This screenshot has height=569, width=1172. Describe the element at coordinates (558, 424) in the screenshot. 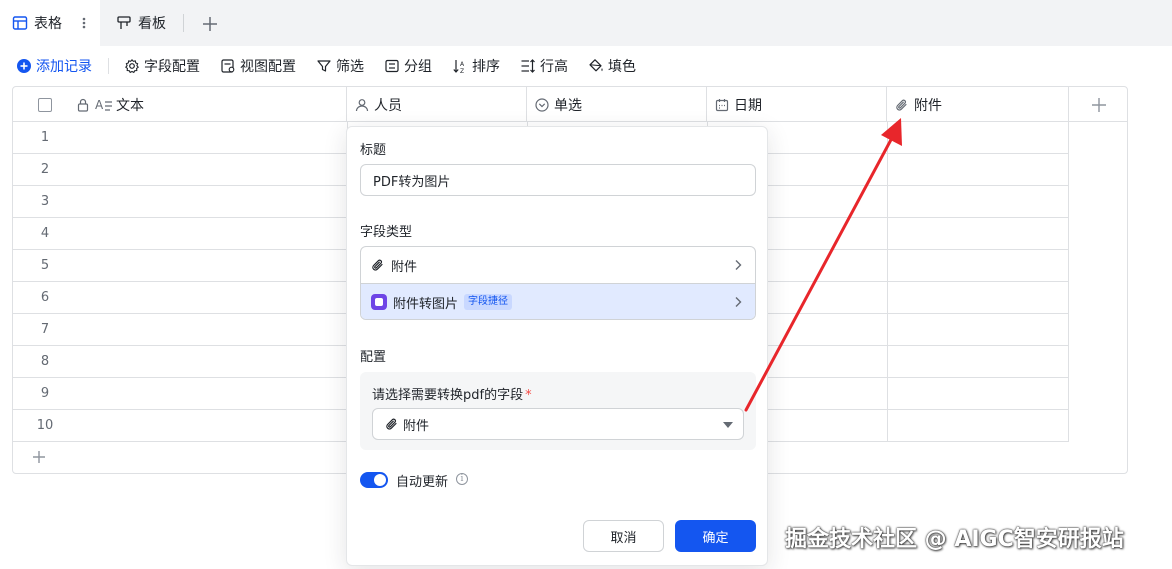

I see `source-field-select: 附件` at that location.